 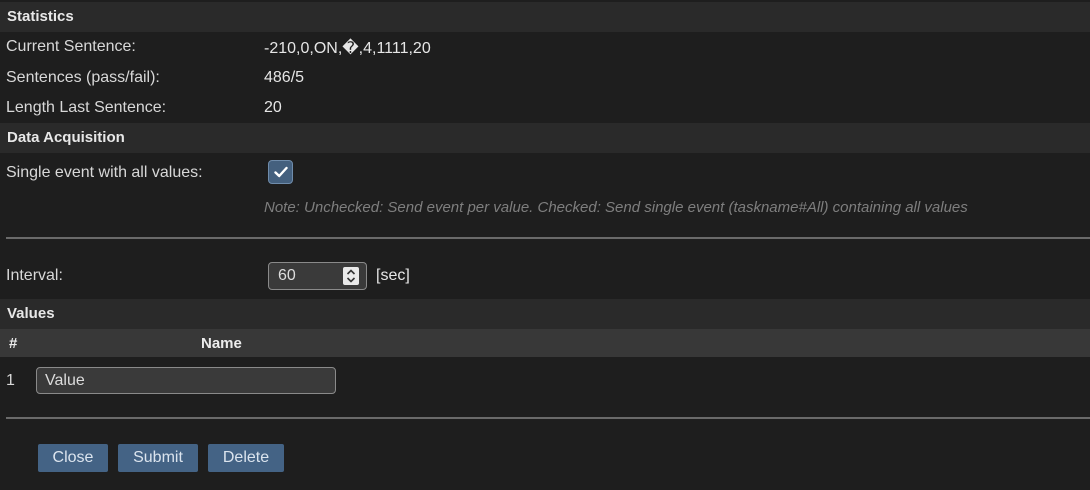 I want to click on values-table-header: # Name, so click(x=545, y=343).